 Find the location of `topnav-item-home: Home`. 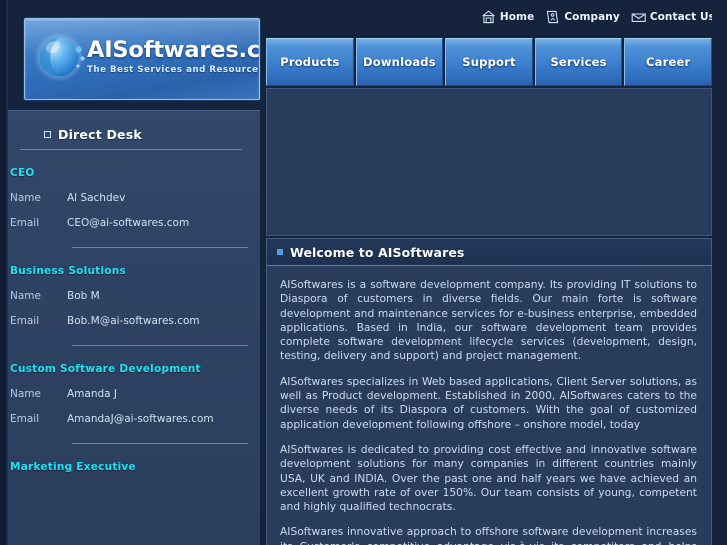

topnav-item-home: Home is located at coordinates (507, 17).